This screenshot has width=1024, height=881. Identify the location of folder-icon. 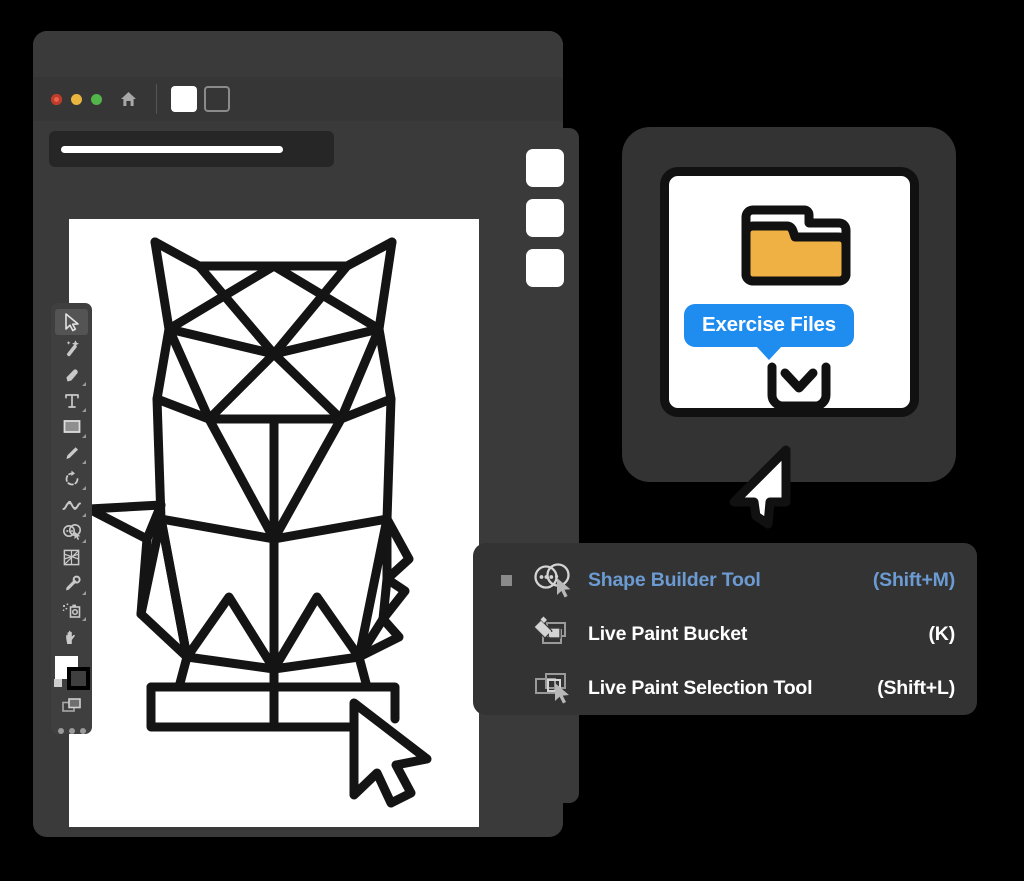
(796, 245).